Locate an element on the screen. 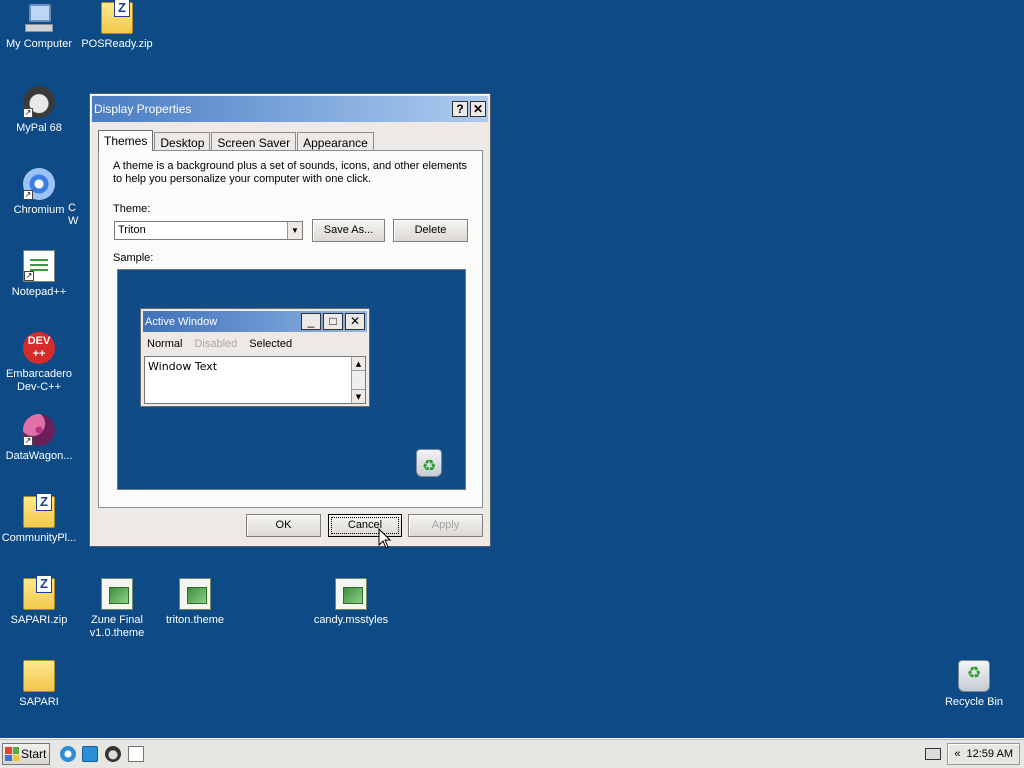  desktop-icon-label: triton.theme is located at coordinates (195, 620).